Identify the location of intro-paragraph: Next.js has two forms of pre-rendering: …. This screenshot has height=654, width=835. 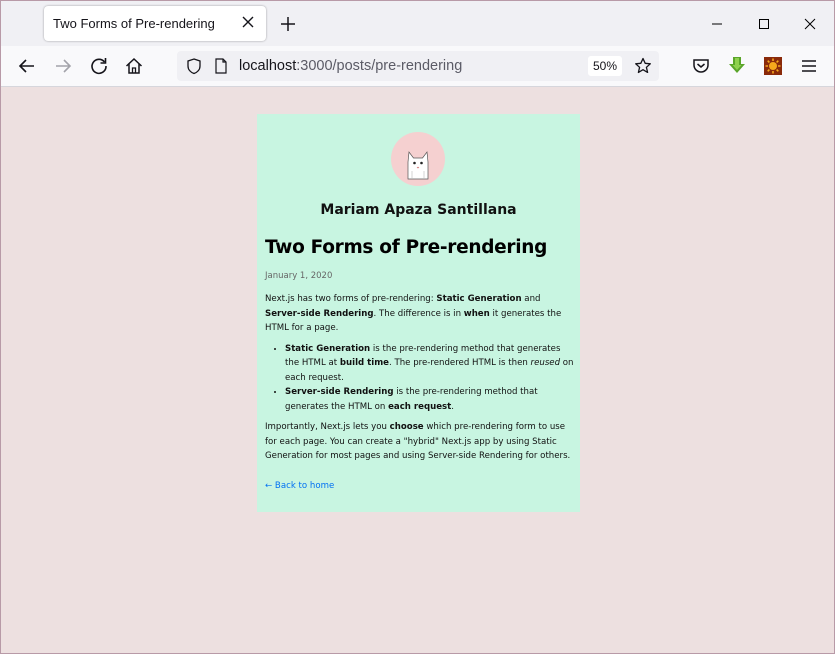
(420, 314).